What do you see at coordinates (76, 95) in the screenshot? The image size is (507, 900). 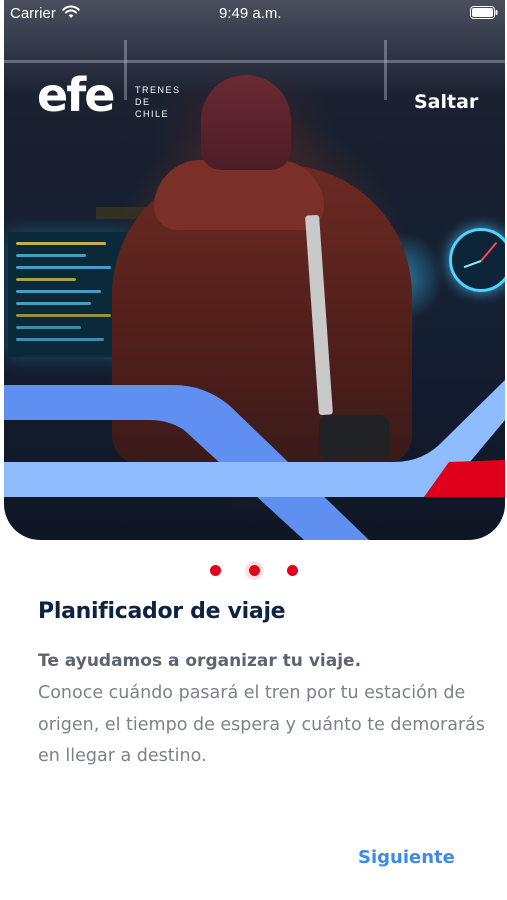 I see `logo-mark: efe` at bounding box center [76, 95].